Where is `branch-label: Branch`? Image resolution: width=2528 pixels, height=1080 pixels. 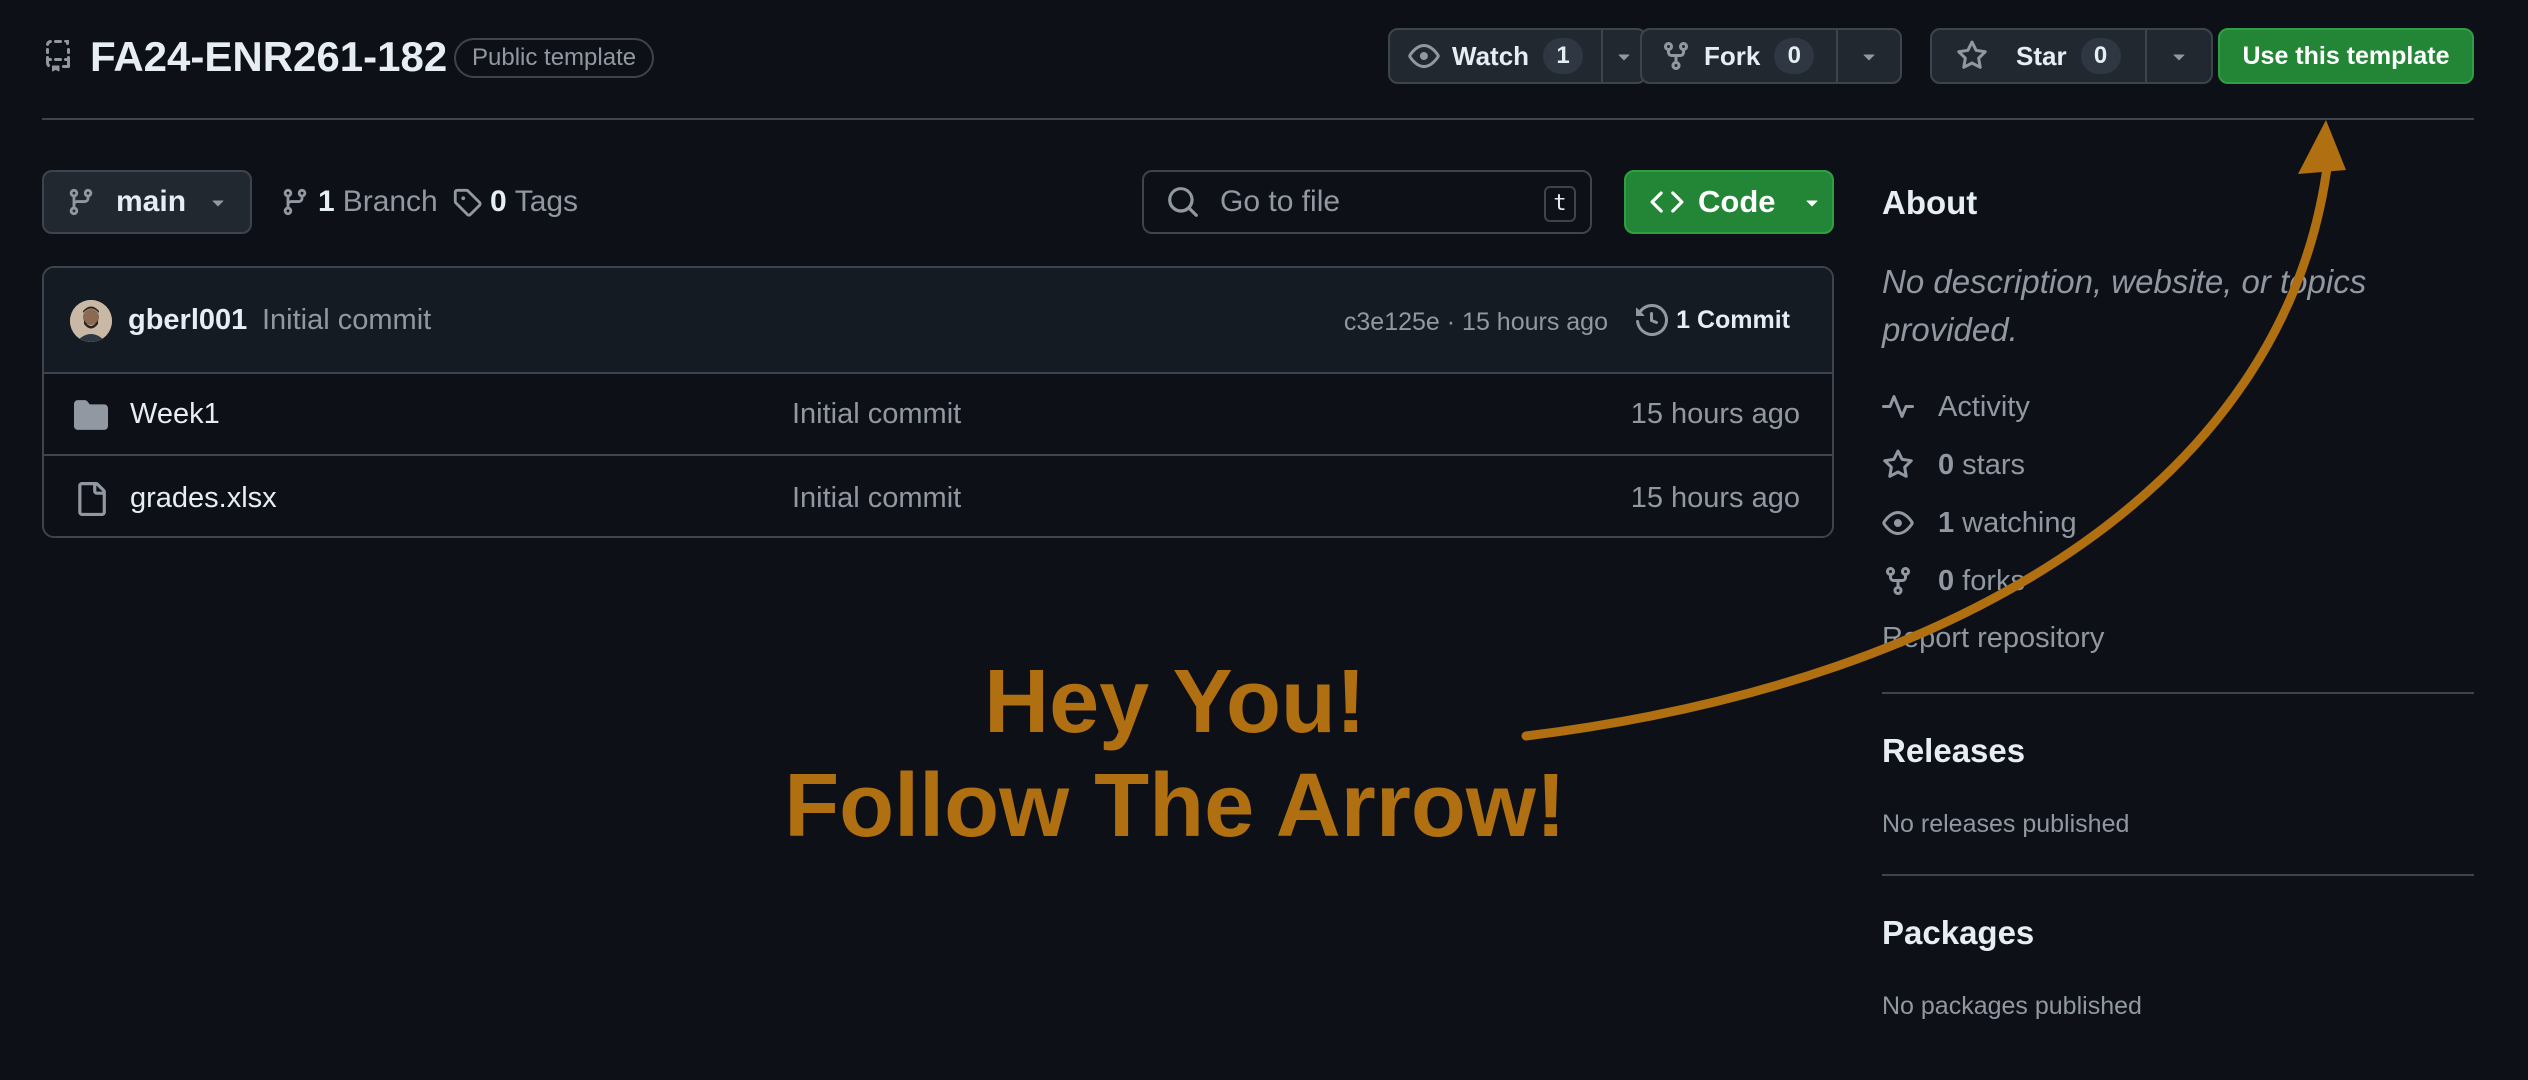 branch-label: Branch is located at coordinates (390, 201).